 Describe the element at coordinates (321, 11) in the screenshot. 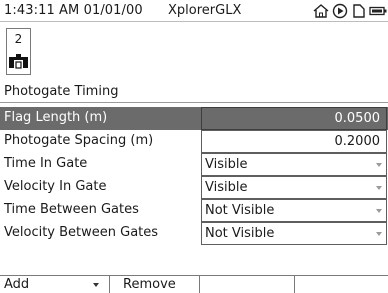

I see `home-icon` at that location.